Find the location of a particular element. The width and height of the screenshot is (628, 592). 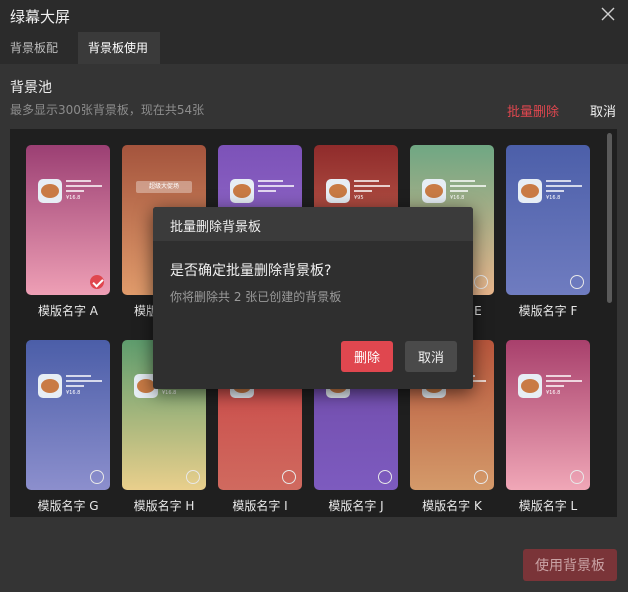

tab-bar: 背景板配置 背景板使用 is located at coordinates (314, 59).